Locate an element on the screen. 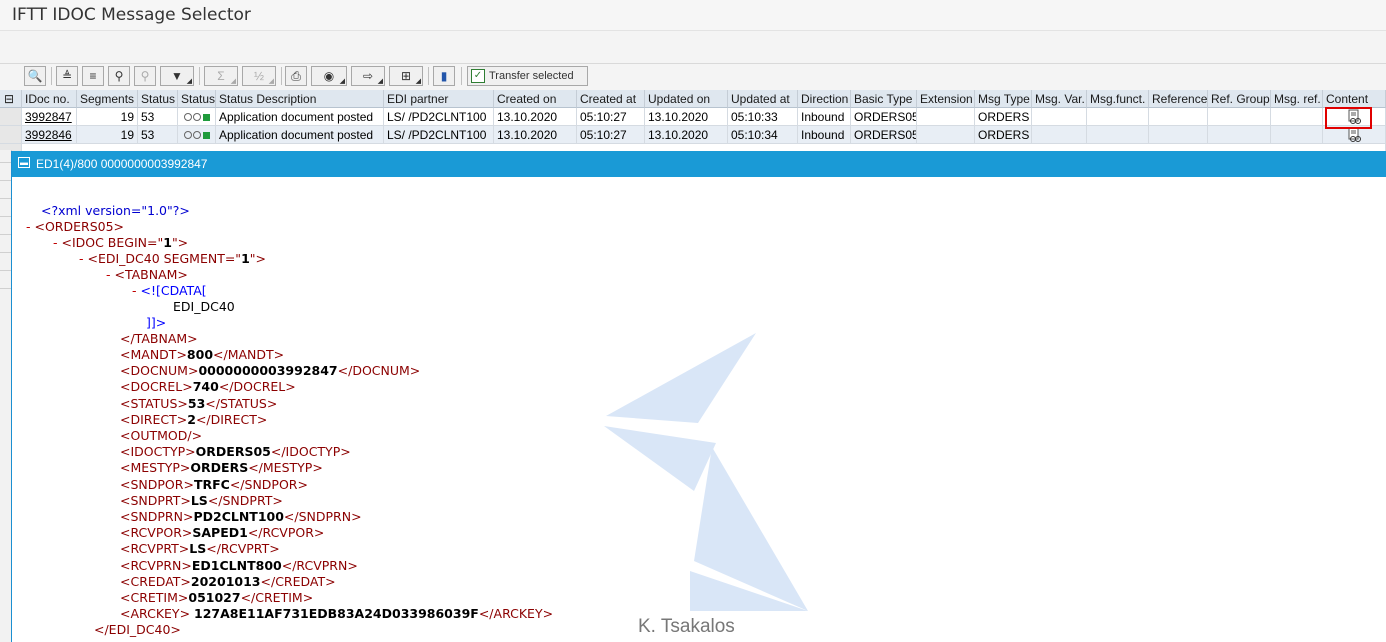  xml-field-docrel: <DOCREL>740</DOCREL> is located at coordinates (208, 387).